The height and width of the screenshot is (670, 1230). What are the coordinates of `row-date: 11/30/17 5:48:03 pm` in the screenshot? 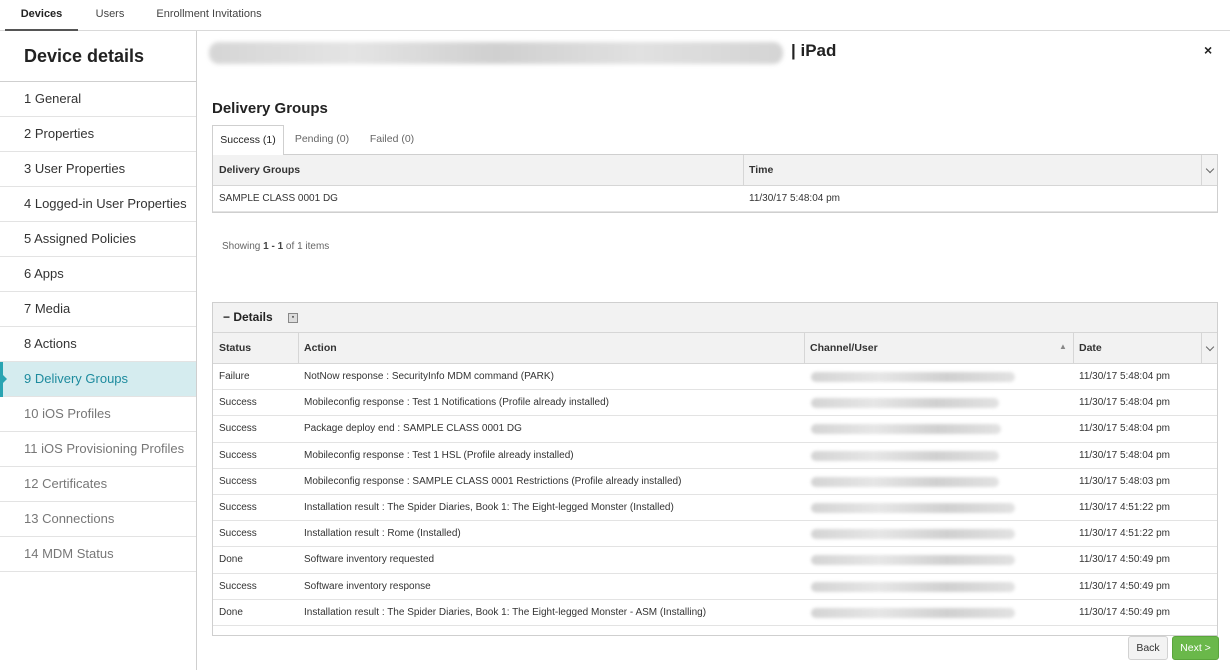 It's located at (1124, 481).